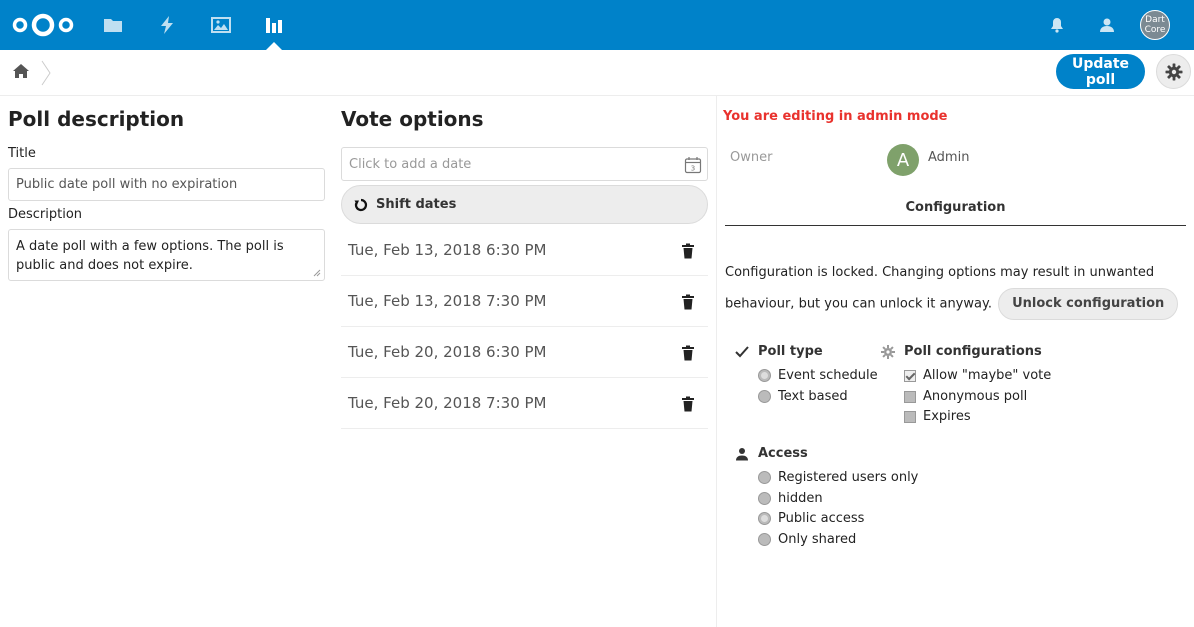 This screenshot has width=1194, height=627. What do you see at coordinates (317, 273) in the screenshot?
I see `resize-grip-icon` at bounding box center [317, 273].